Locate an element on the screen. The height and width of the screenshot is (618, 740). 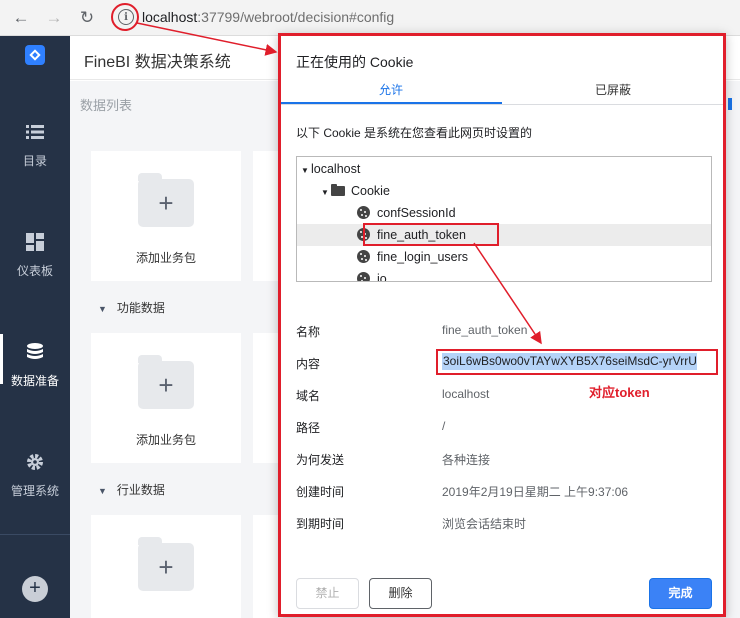
info-icon: i is located at coordinates (126, 17).